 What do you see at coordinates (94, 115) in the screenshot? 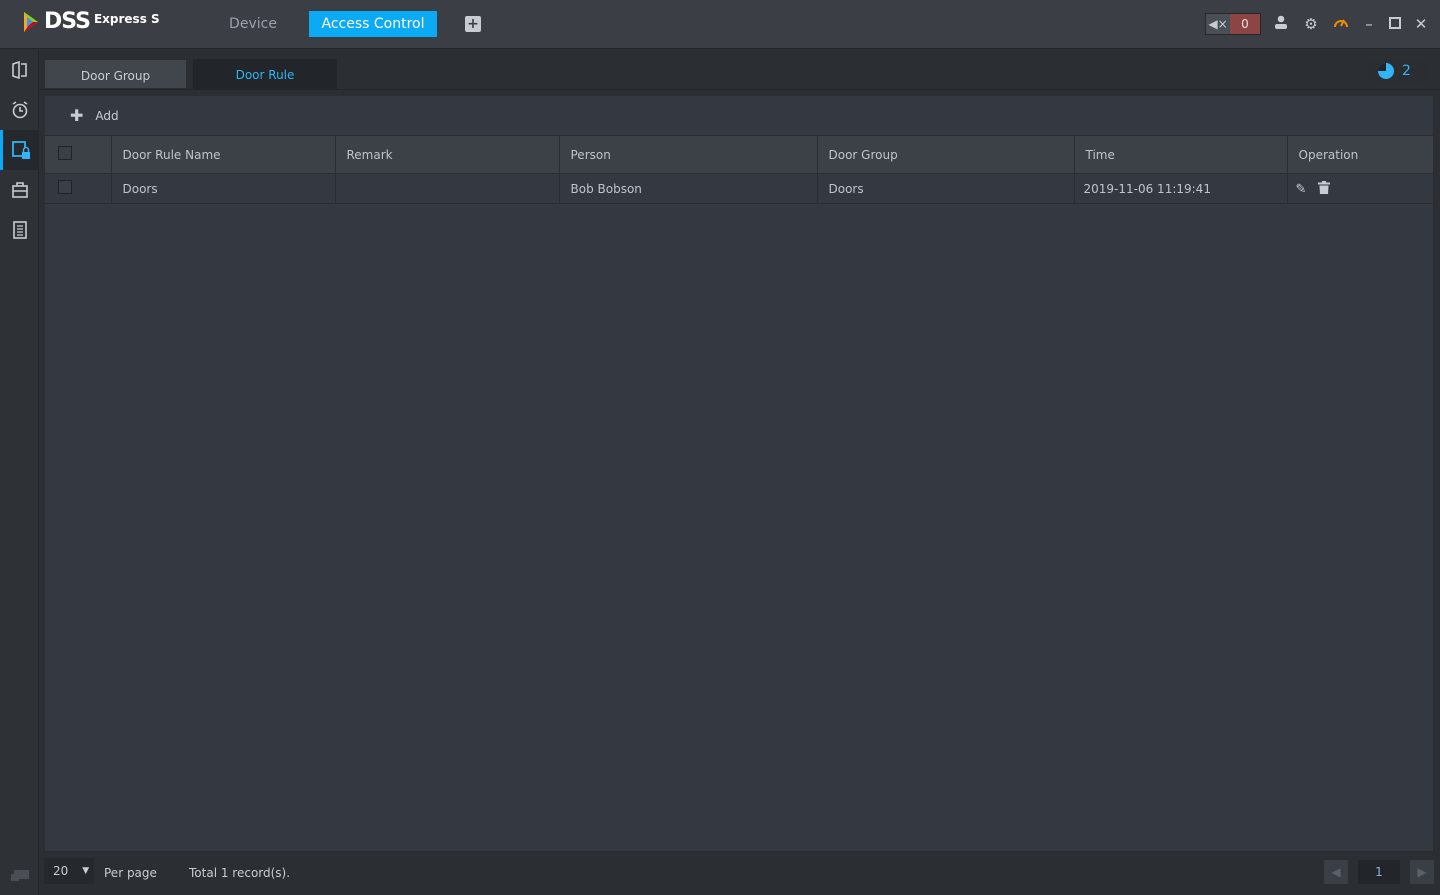
I see `add-button: ✚ Add` at bounding box center [94, 115].